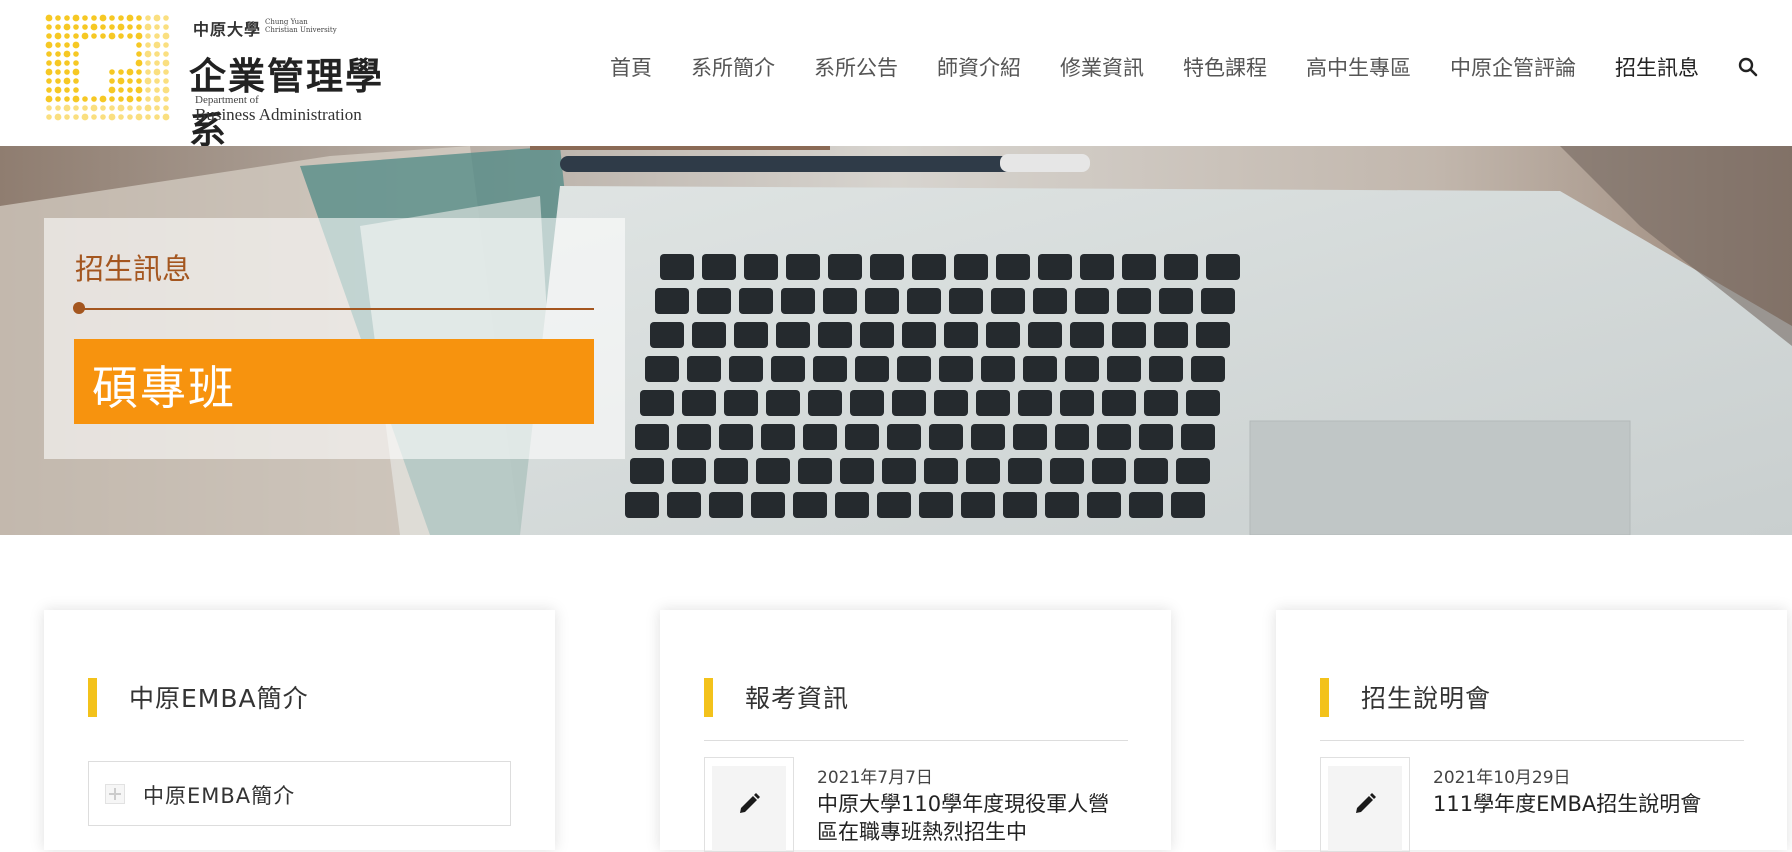  What do you see at coordinates (107, 67) in the screenshot?
I see `logo-dot-mark-icon` at bounding box center [107, 67].